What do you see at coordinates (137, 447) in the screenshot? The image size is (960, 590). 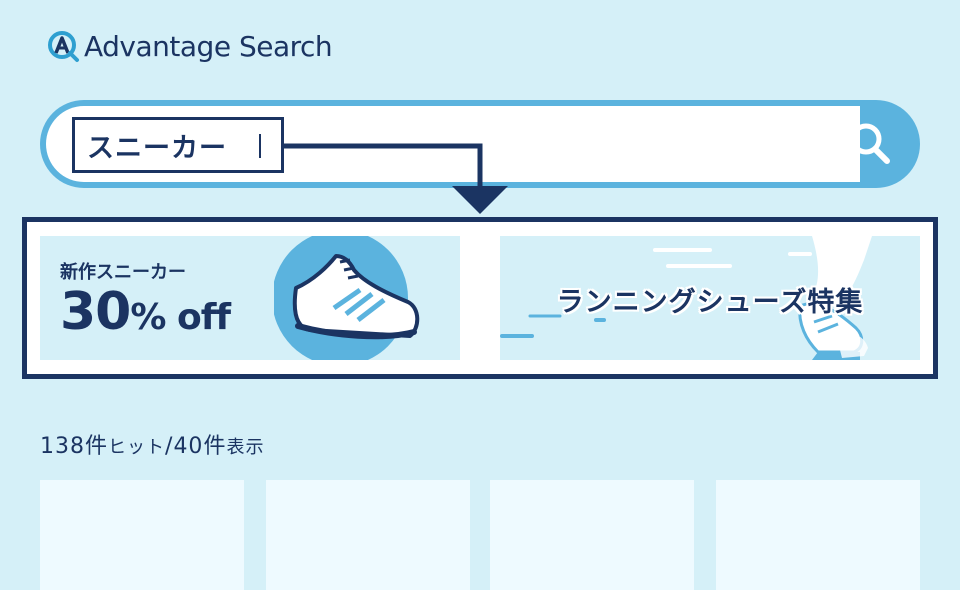 I see `hit-label: ヒット` at bounding box center [137, 447].